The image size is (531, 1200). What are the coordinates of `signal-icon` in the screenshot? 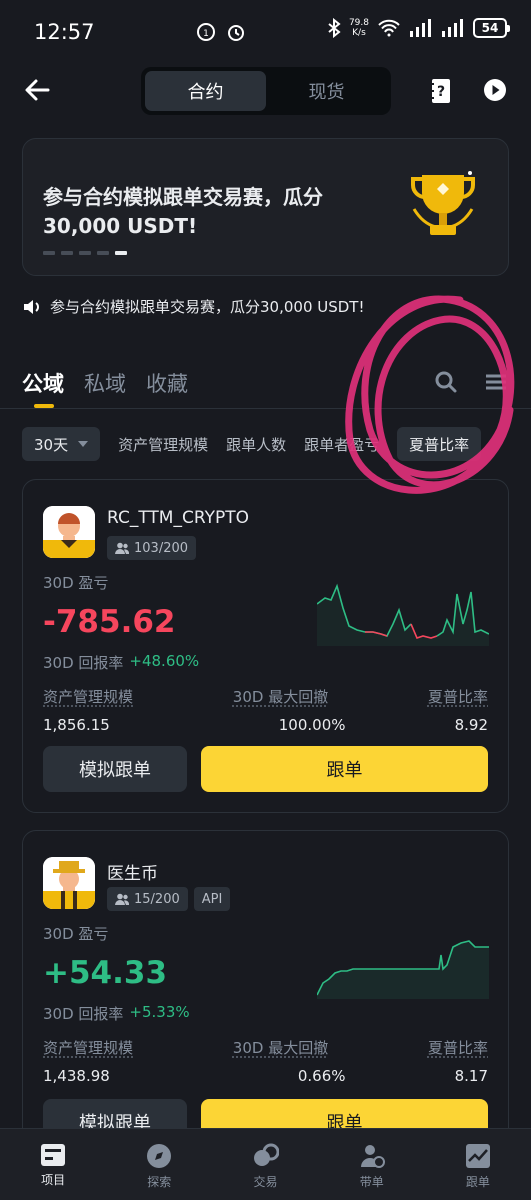 It's located at (420, 28).